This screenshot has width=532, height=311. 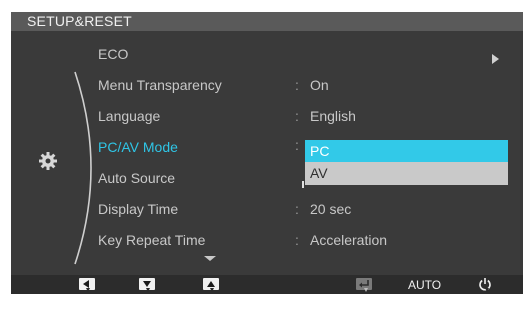 What do you see at coordinates (147, 284) in the screenshot?
I see `down-arrow-icon` at bounding box center [147, 284].